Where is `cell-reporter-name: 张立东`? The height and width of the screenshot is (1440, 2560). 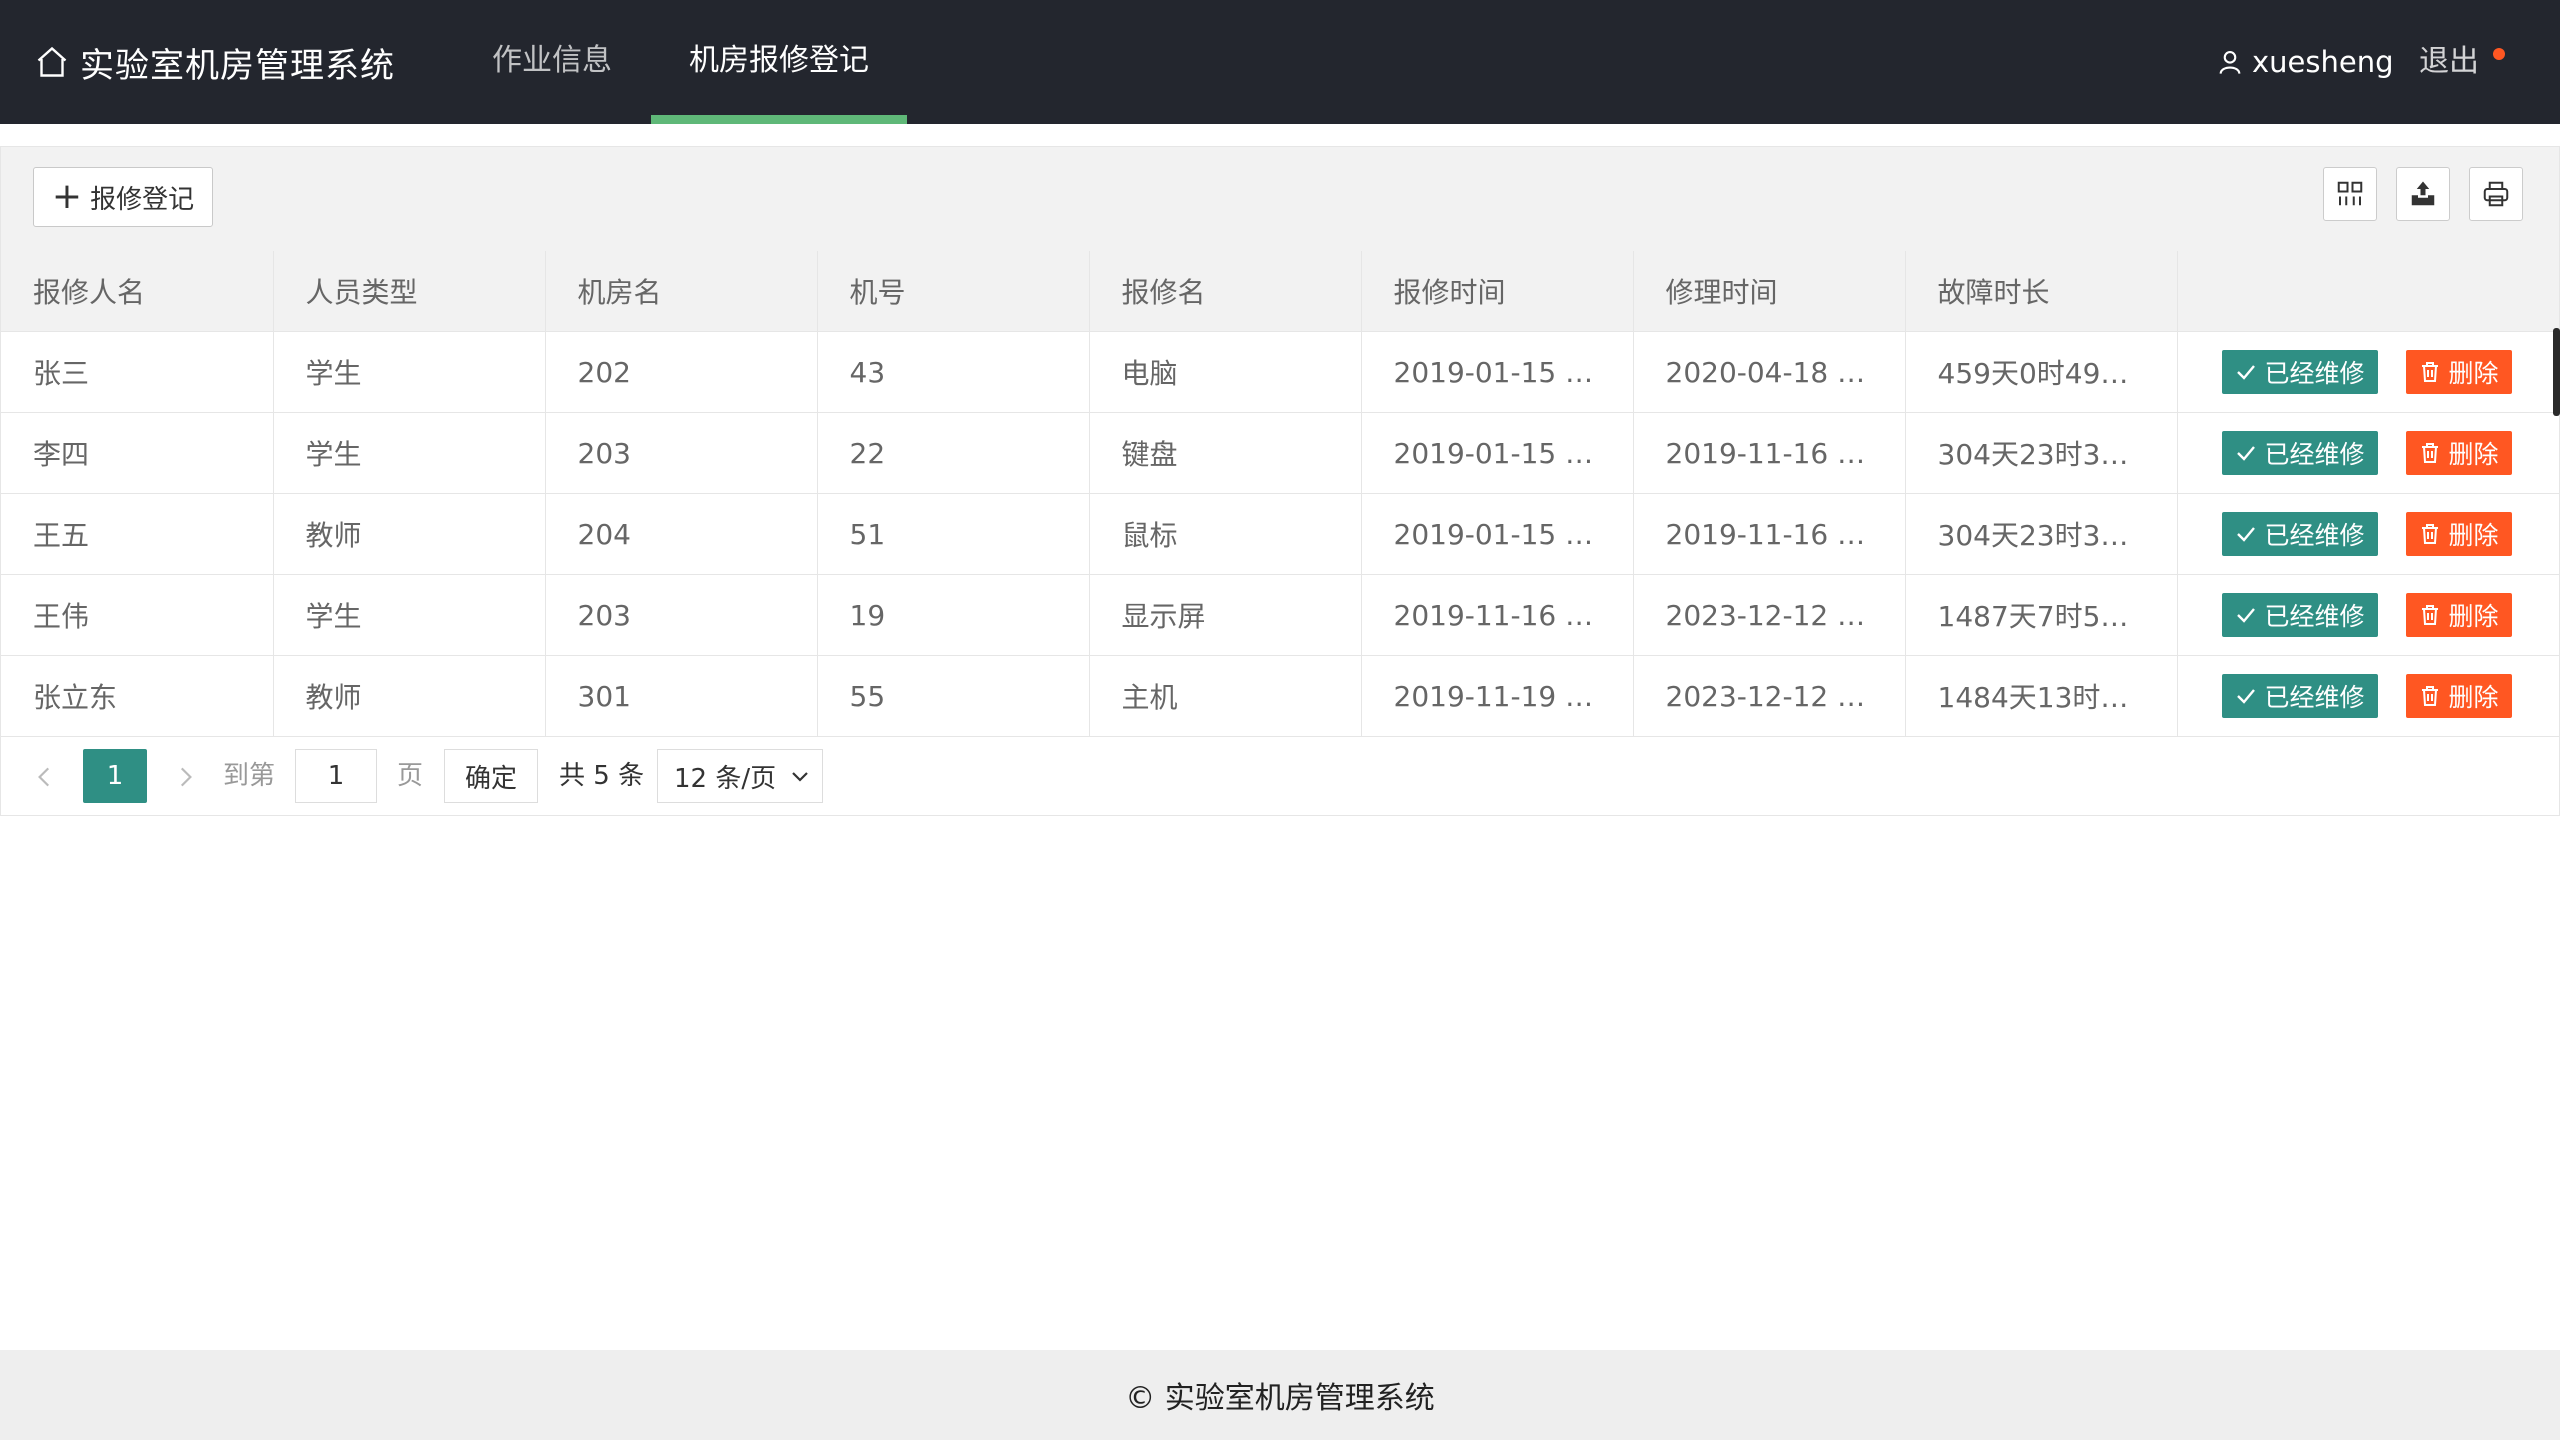
cell-reporter-name: 张立东 is located at coordinates (137, 696).